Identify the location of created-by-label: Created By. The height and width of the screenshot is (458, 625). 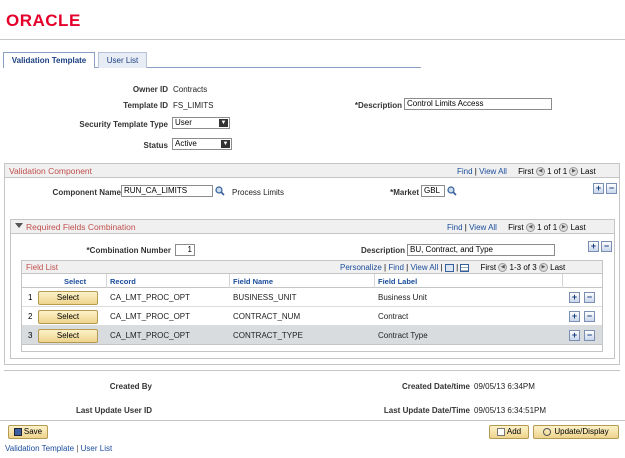
(130, 386).